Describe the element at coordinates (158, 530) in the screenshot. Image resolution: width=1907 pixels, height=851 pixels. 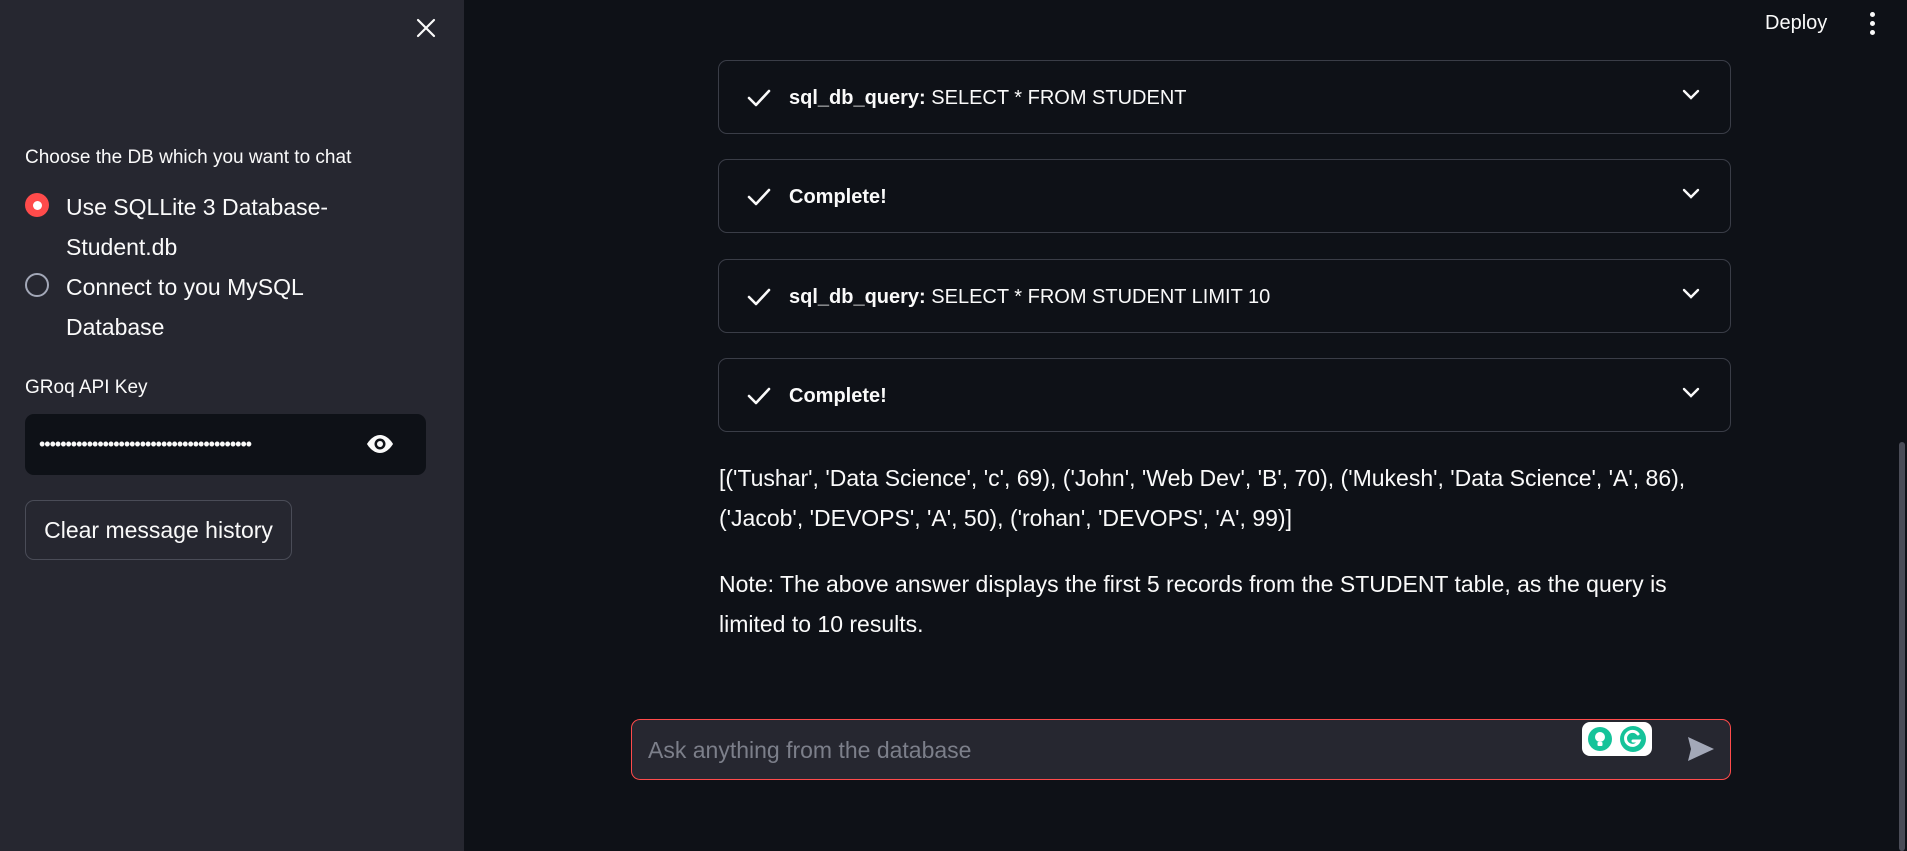
I see `clear-history-button: Clear message history` at that location.